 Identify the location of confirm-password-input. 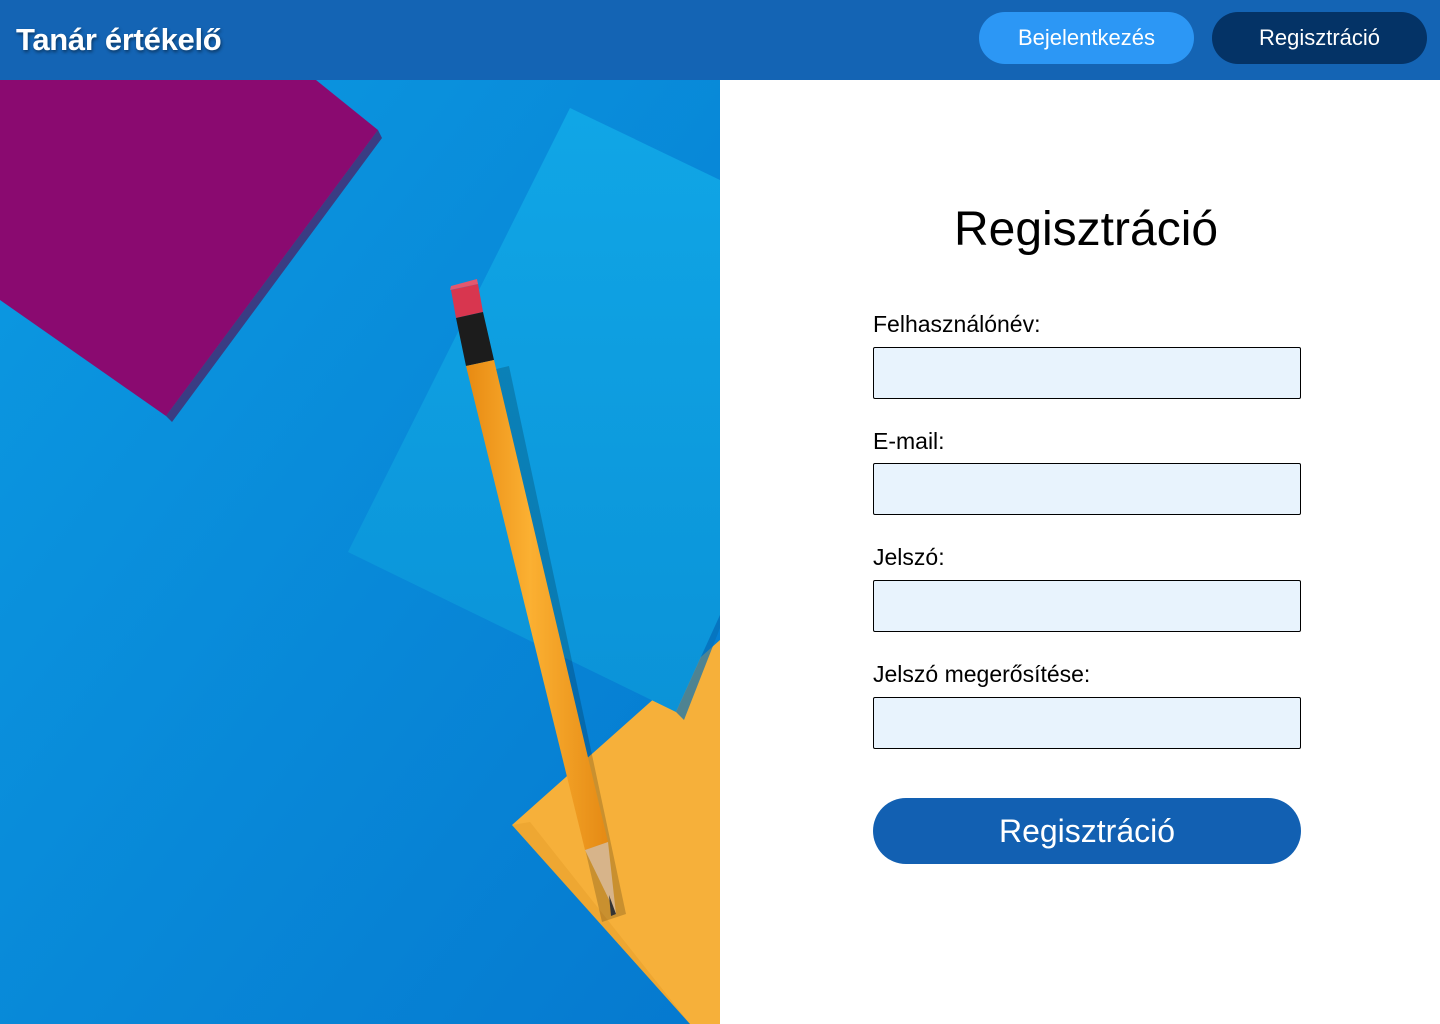
(1087, 723).